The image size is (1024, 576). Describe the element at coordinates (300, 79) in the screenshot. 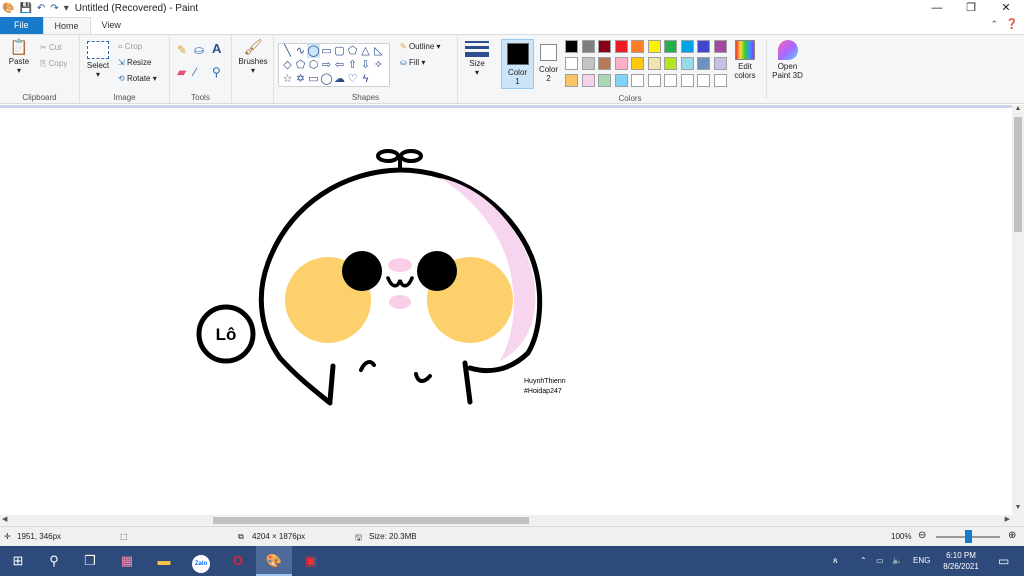

I see `six-point-star-shape-icon: ✡` at that location.